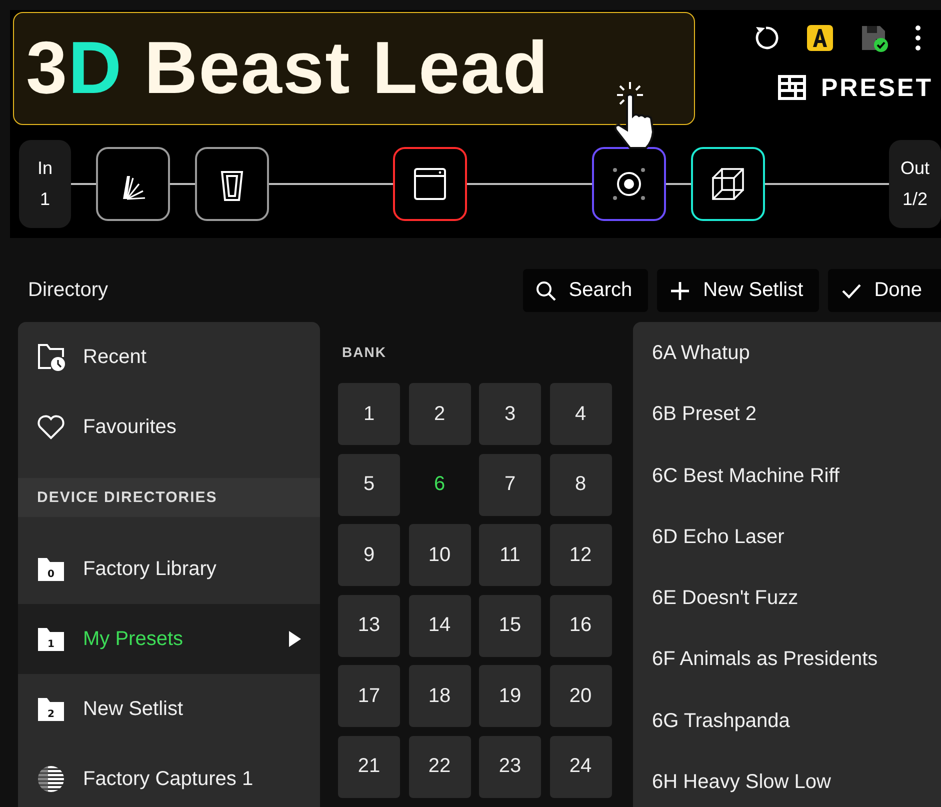 This screenshot has width=941, height=807. What do you see at coordinates (169, 427) in the screenshot?
I see `directory-item: Favourites` at bounding box center [169, 427].